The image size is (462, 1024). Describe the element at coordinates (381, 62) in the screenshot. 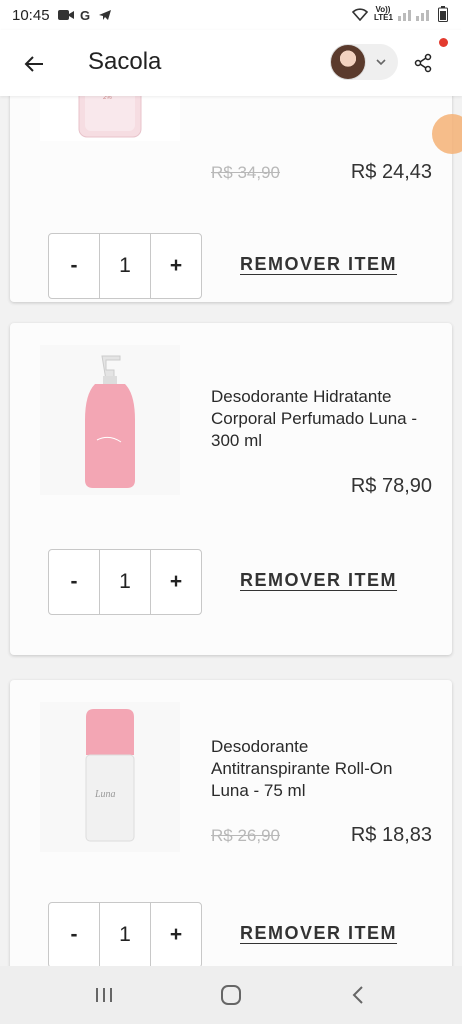

I see `chevron-down-icon` at that location.